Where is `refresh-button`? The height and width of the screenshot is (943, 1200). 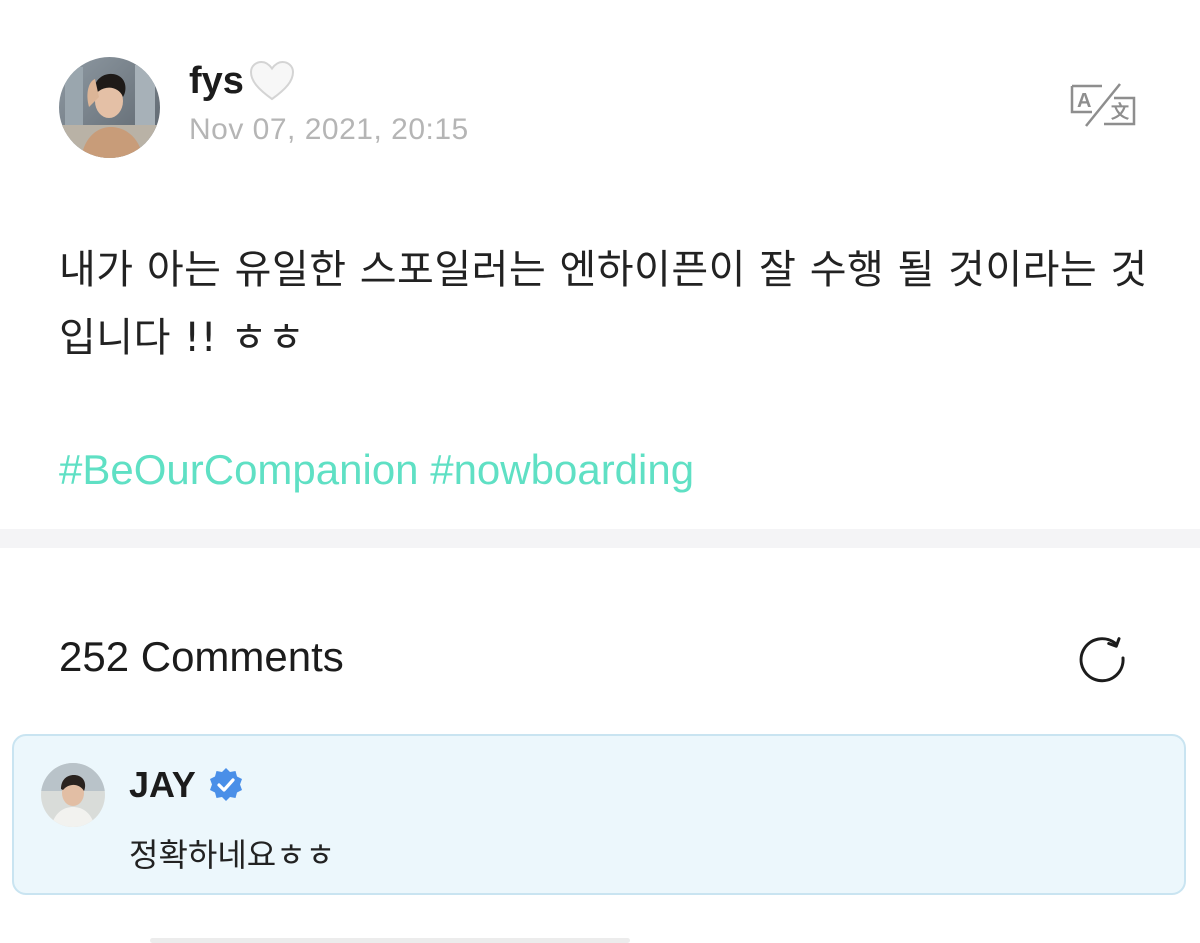 refresh-button is located at coordinates (1102, 660).